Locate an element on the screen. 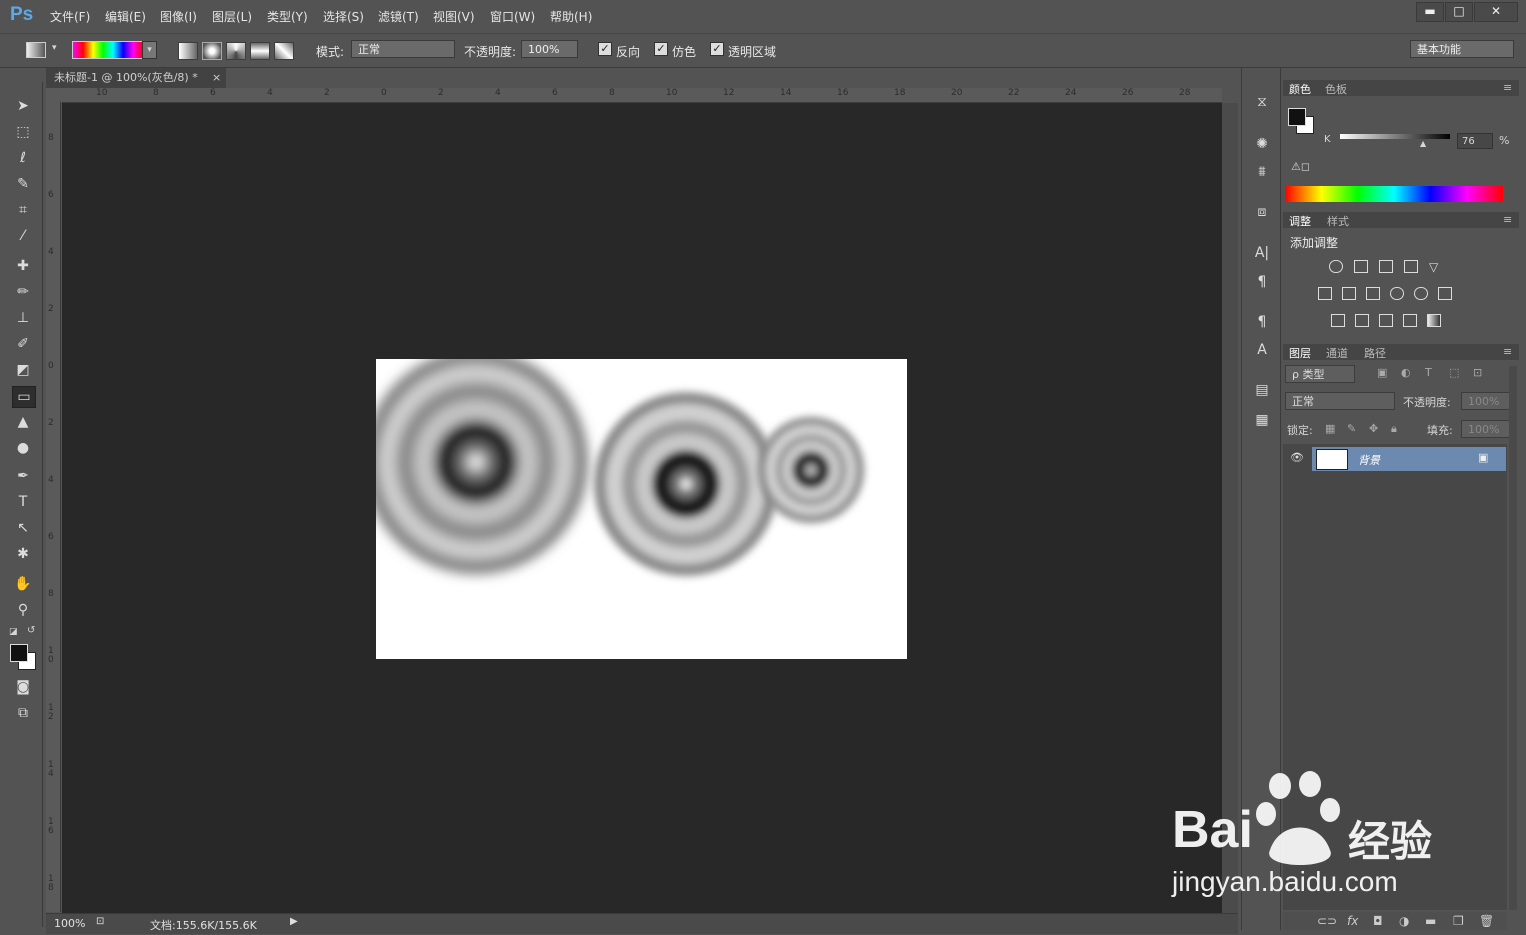  chevron-down-icon: ▾ is located at coordinates (54, 48).